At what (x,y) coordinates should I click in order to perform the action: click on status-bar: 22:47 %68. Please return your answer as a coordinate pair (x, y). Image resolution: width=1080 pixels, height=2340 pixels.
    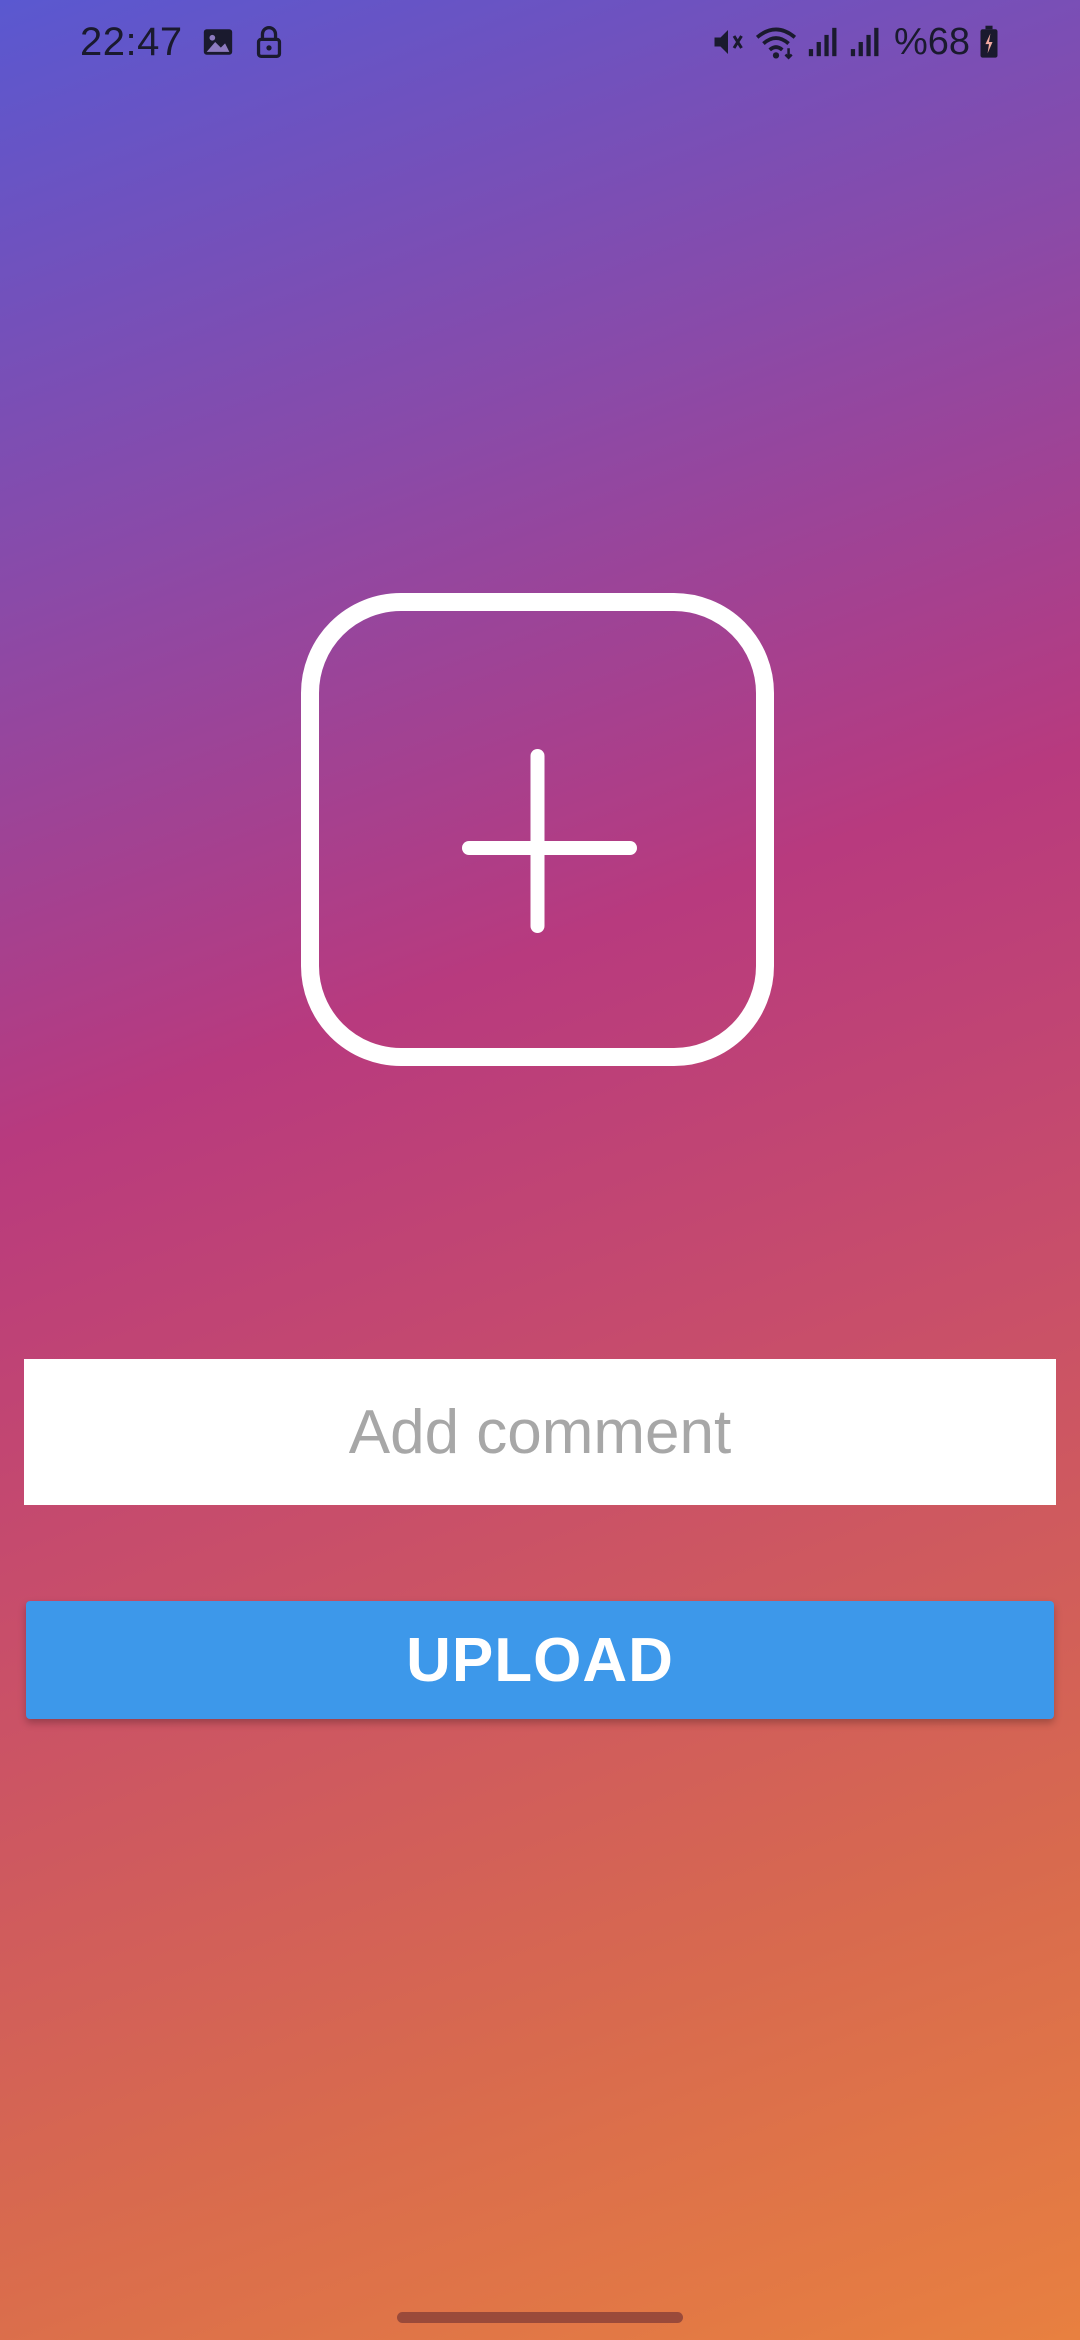
    Looking at the image, I should click on (540, 42).